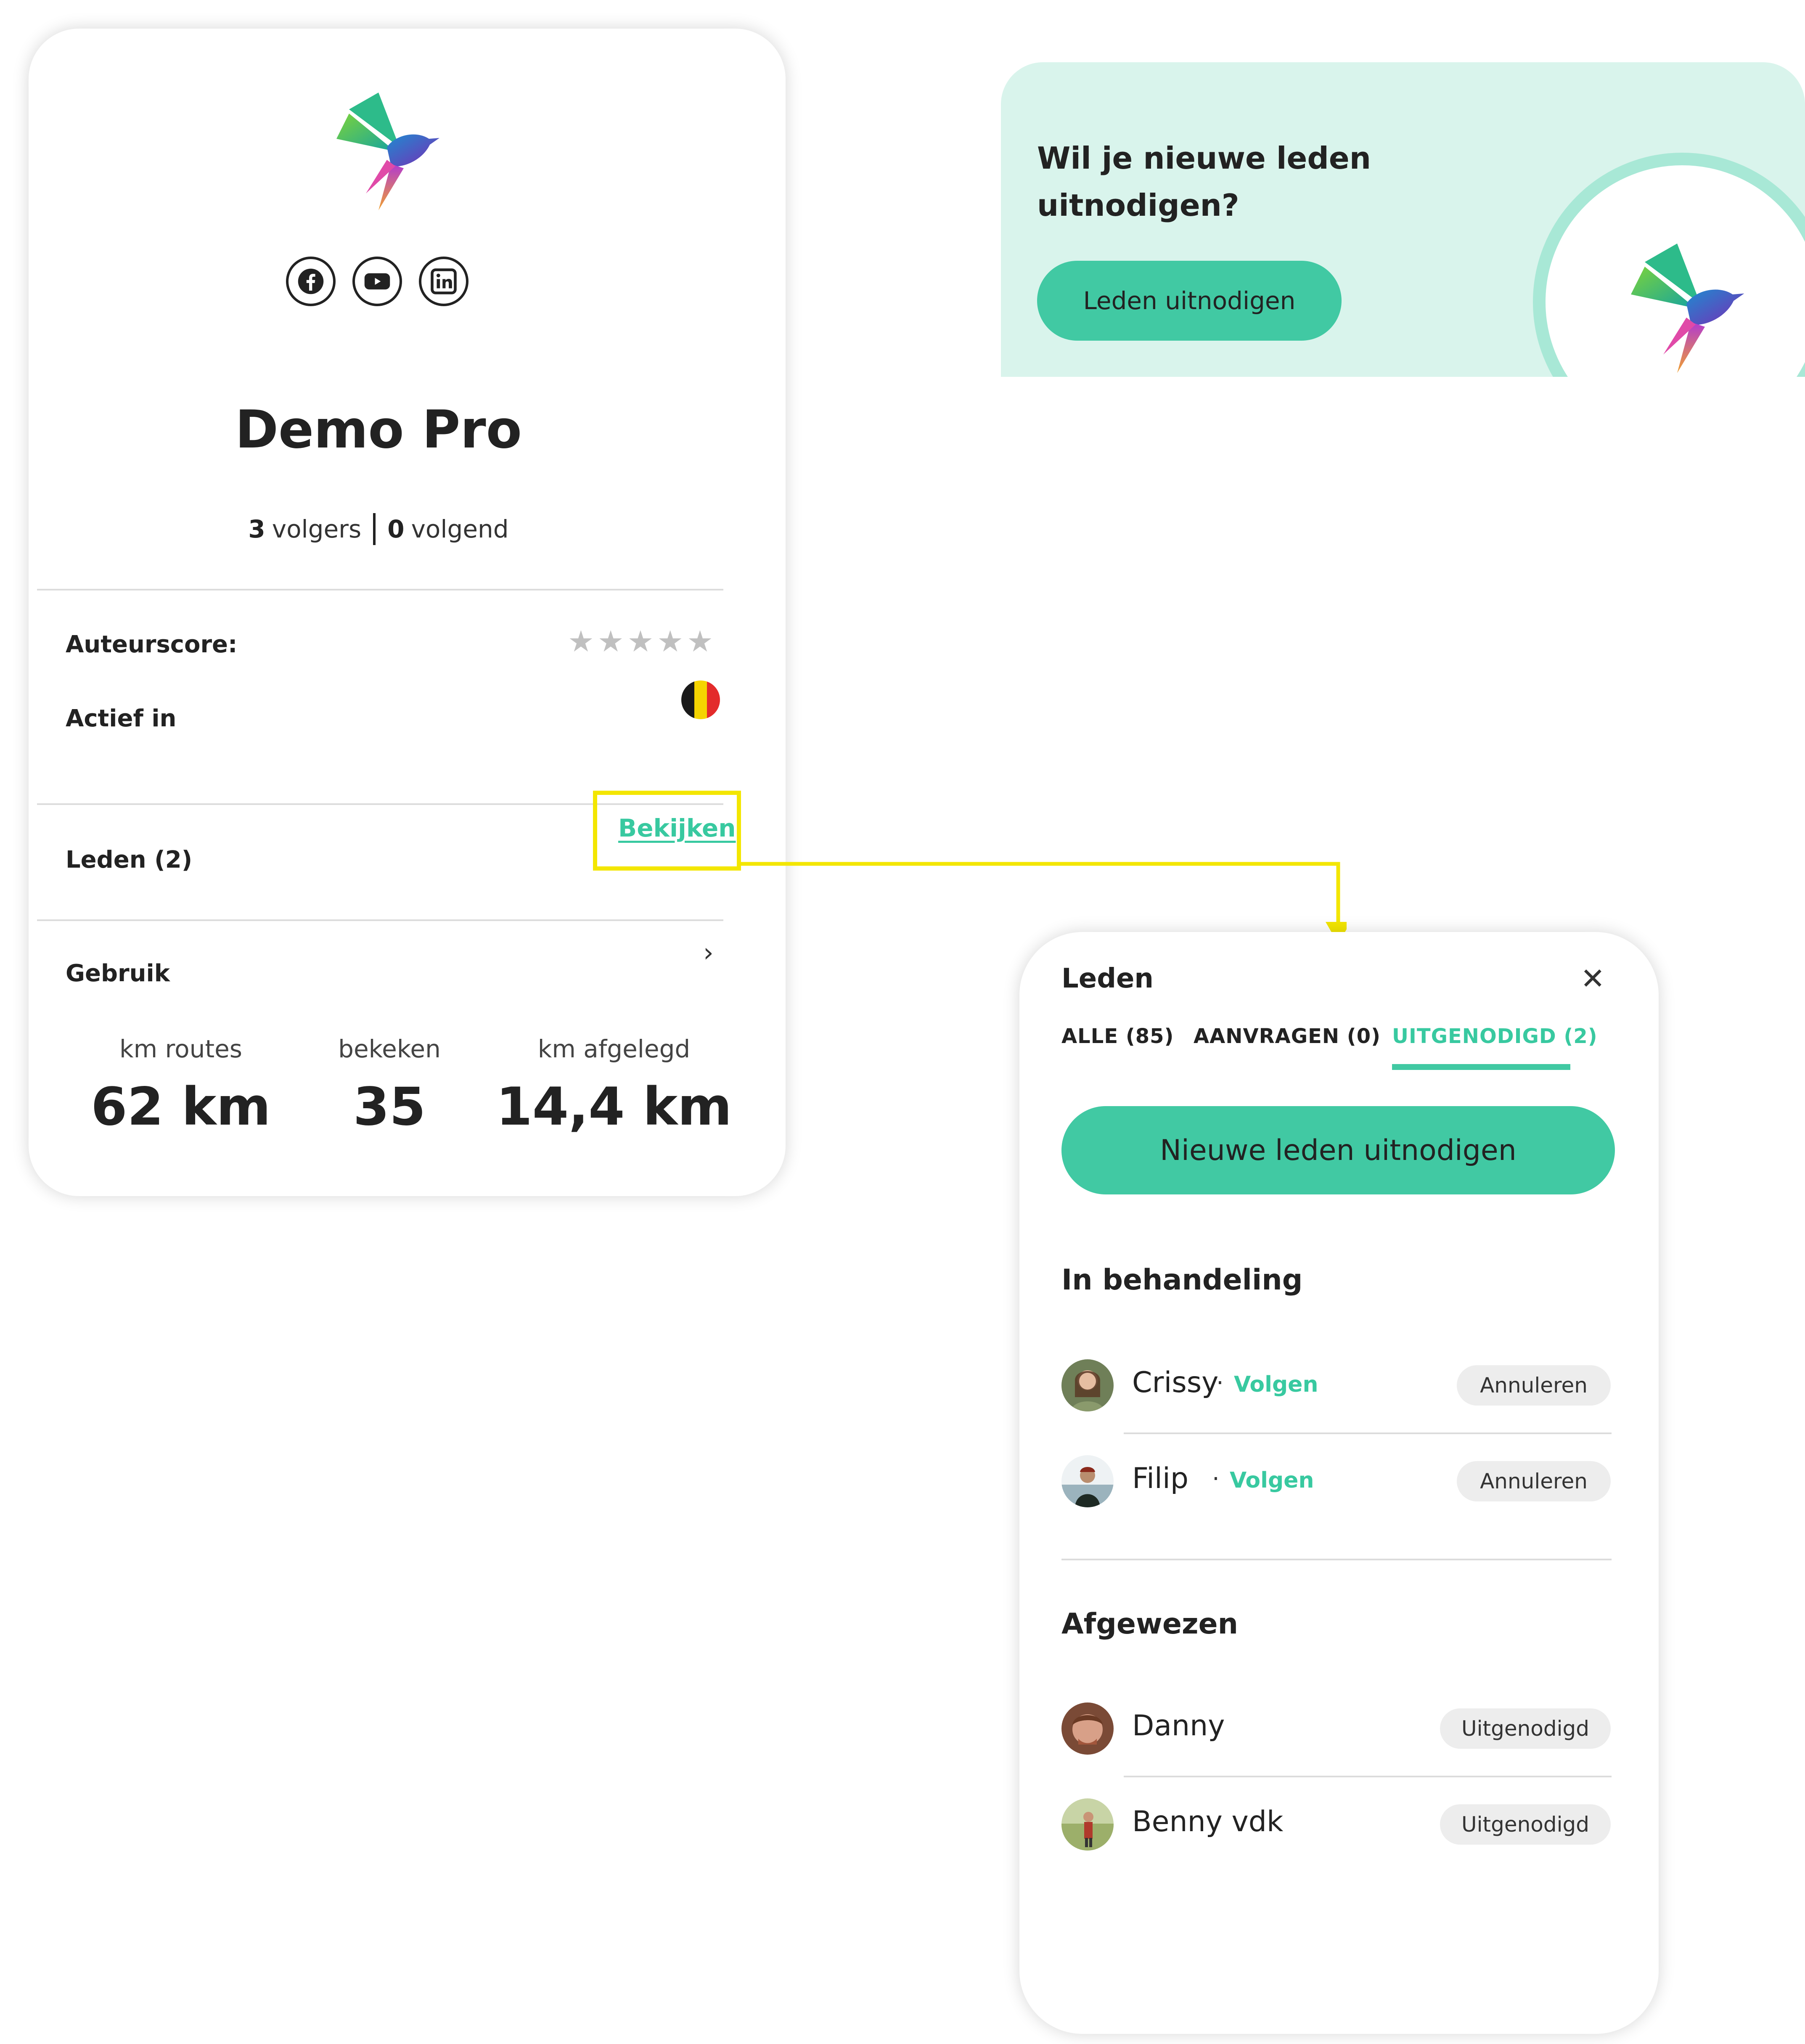 Image resolution: width=1805 pixels, height=2044 pixels. I want to click on stat-km-traveled-value: 14,4 km, so click(614, 1107).